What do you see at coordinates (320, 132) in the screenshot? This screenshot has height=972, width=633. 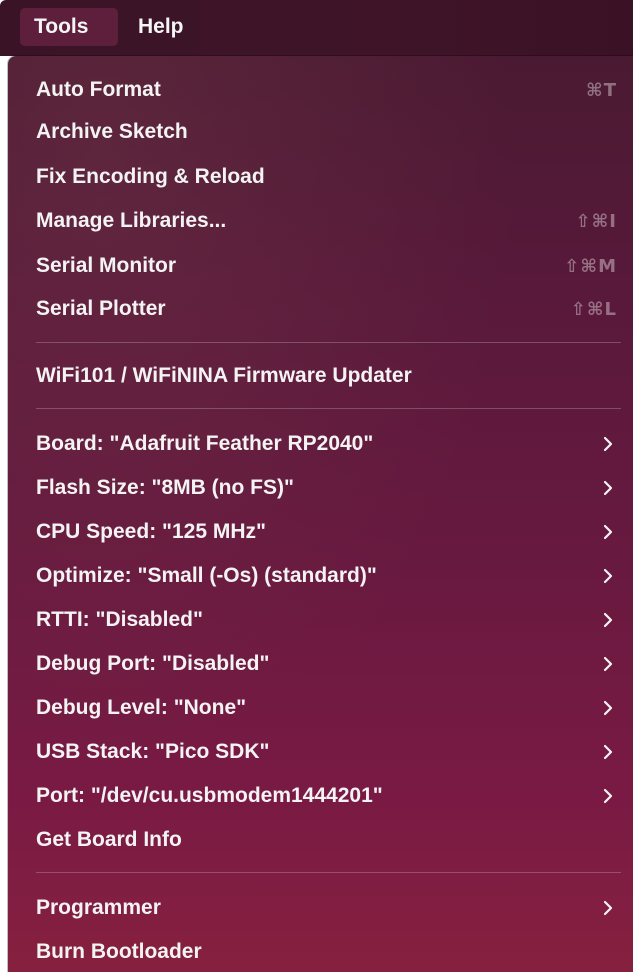 I see `menu-item-archive-sketch: Archive Sketch` at bounding box center [320, 132].